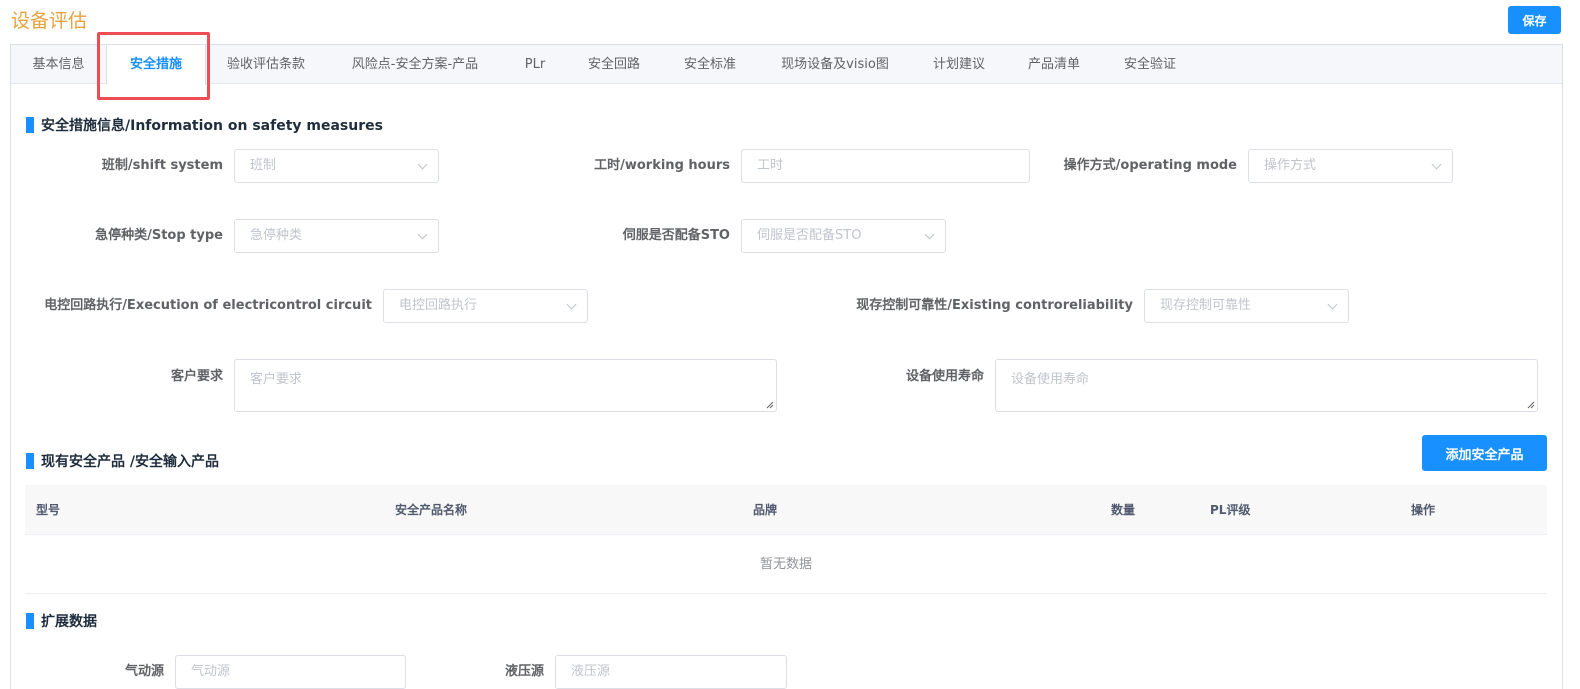  I want to click on page-title: 设备评估, so click(49, 21).